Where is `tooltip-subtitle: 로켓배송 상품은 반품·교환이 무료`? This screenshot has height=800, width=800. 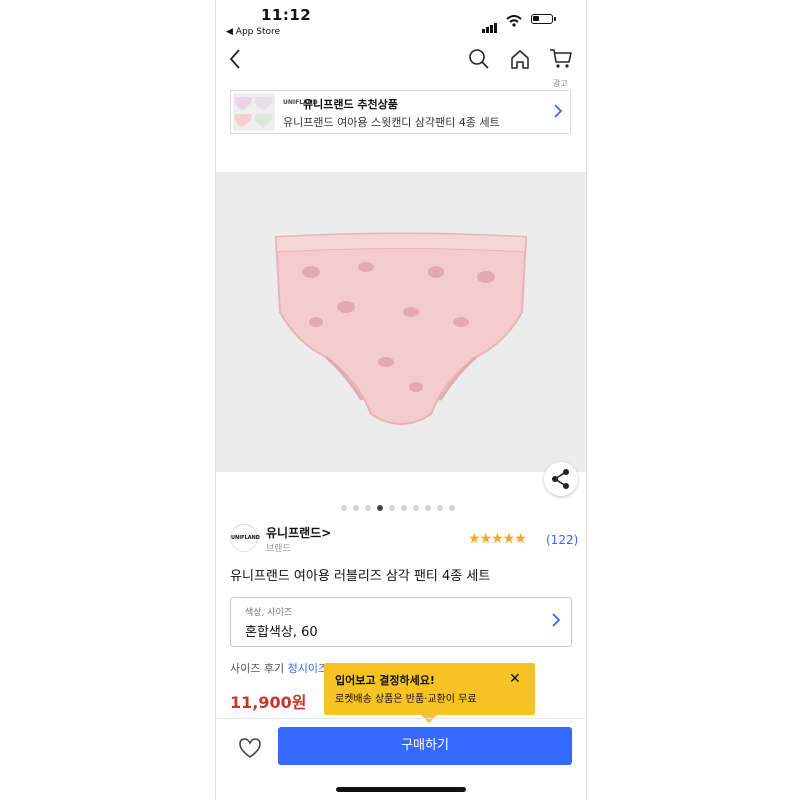 tooltip-subtitle: 로켓배송 상품은 반품·교환이 무료 is located at coordinates (406, 699).